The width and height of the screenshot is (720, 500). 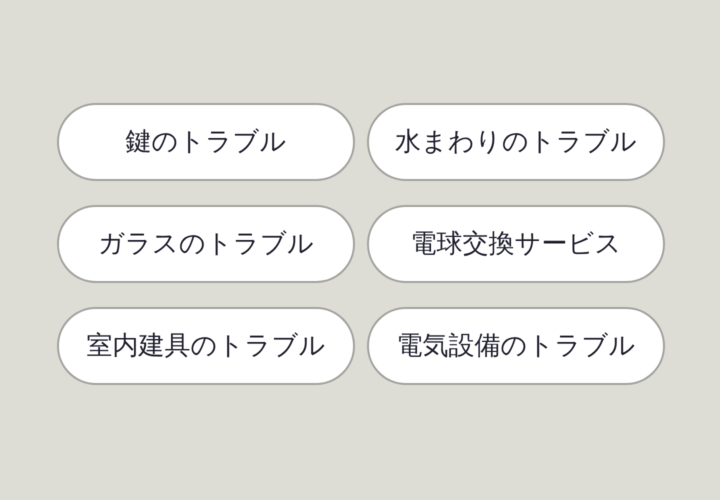 I want to click on service-button: 室内建具のトラブル, so click(x=206, y=346).